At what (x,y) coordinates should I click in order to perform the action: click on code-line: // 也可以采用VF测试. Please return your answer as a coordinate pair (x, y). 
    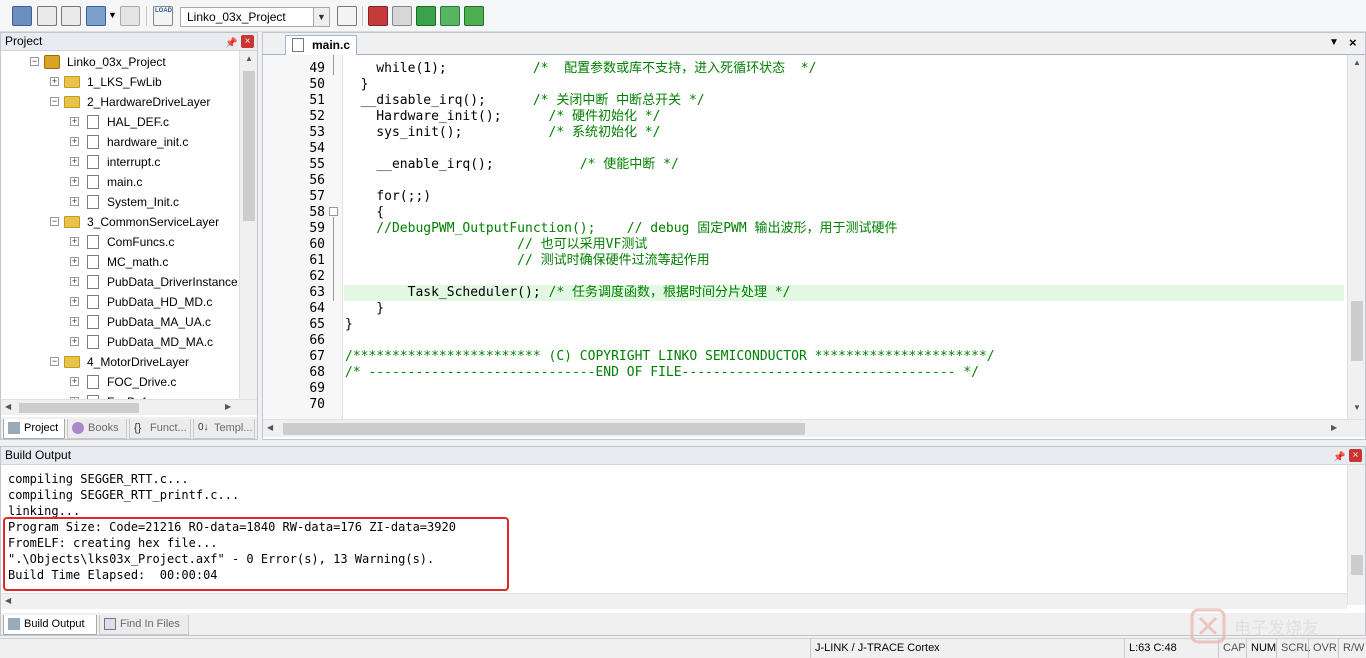
    Looking at the image, I should click on (496, 244).